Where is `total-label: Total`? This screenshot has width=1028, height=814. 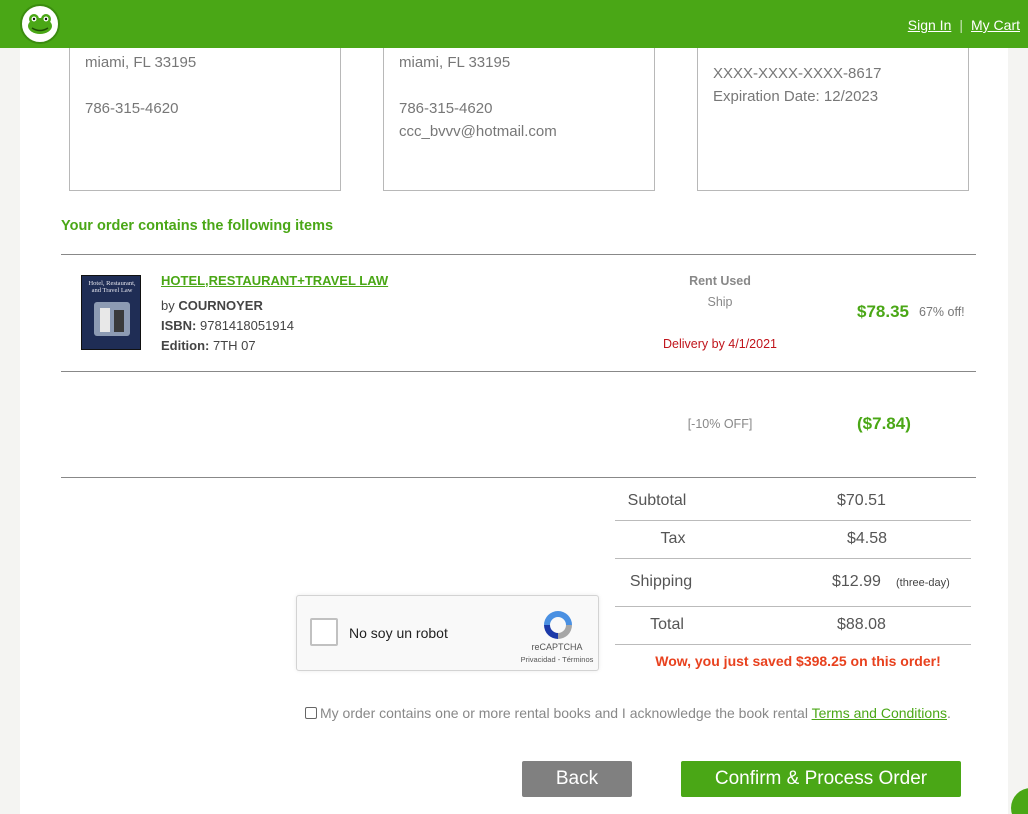 total-label: Total is located at coordinates (667, 624).